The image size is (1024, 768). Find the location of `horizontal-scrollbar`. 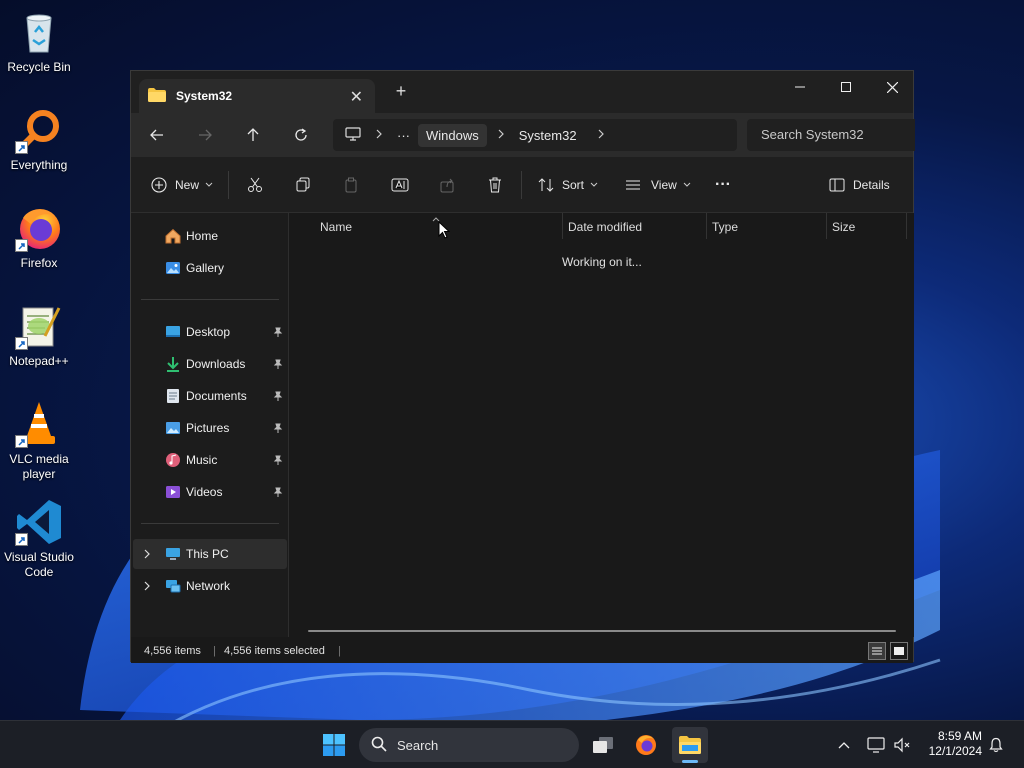

horizontal-scrollbar is located at coordinates (602, 631).